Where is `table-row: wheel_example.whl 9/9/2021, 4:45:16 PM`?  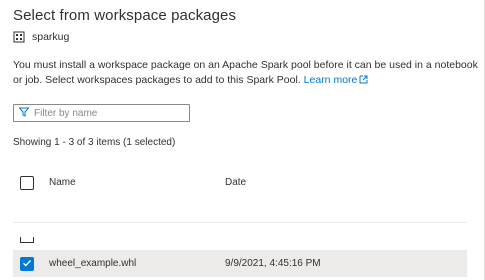
table-row: wheel_example.whl 9/9/2021, 4:45:16 PM is located at coordinates (240, 263).